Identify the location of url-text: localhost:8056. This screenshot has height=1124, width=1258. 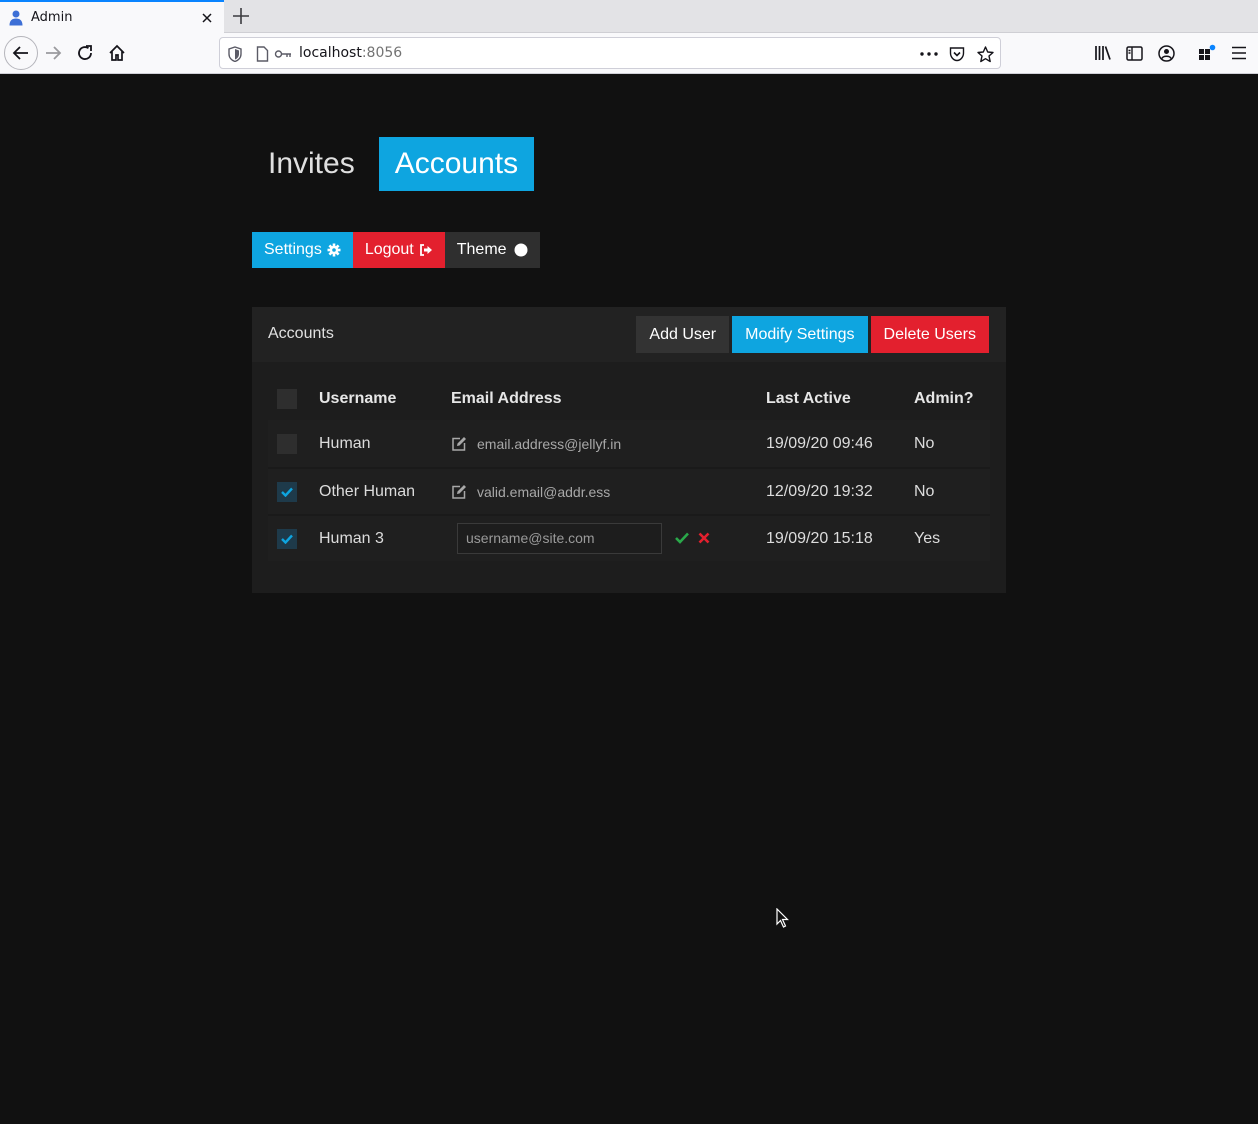
(350, 53).